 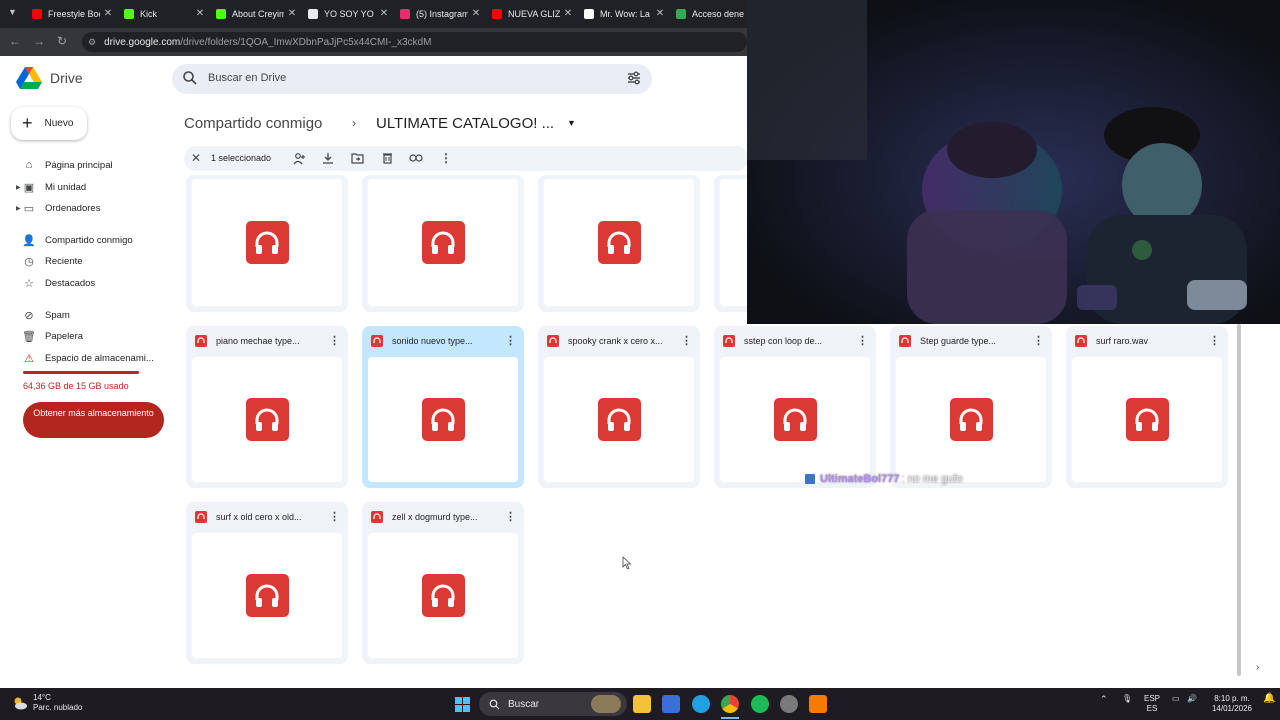 I want to click on edge-icon, so click(x=701, y=704).